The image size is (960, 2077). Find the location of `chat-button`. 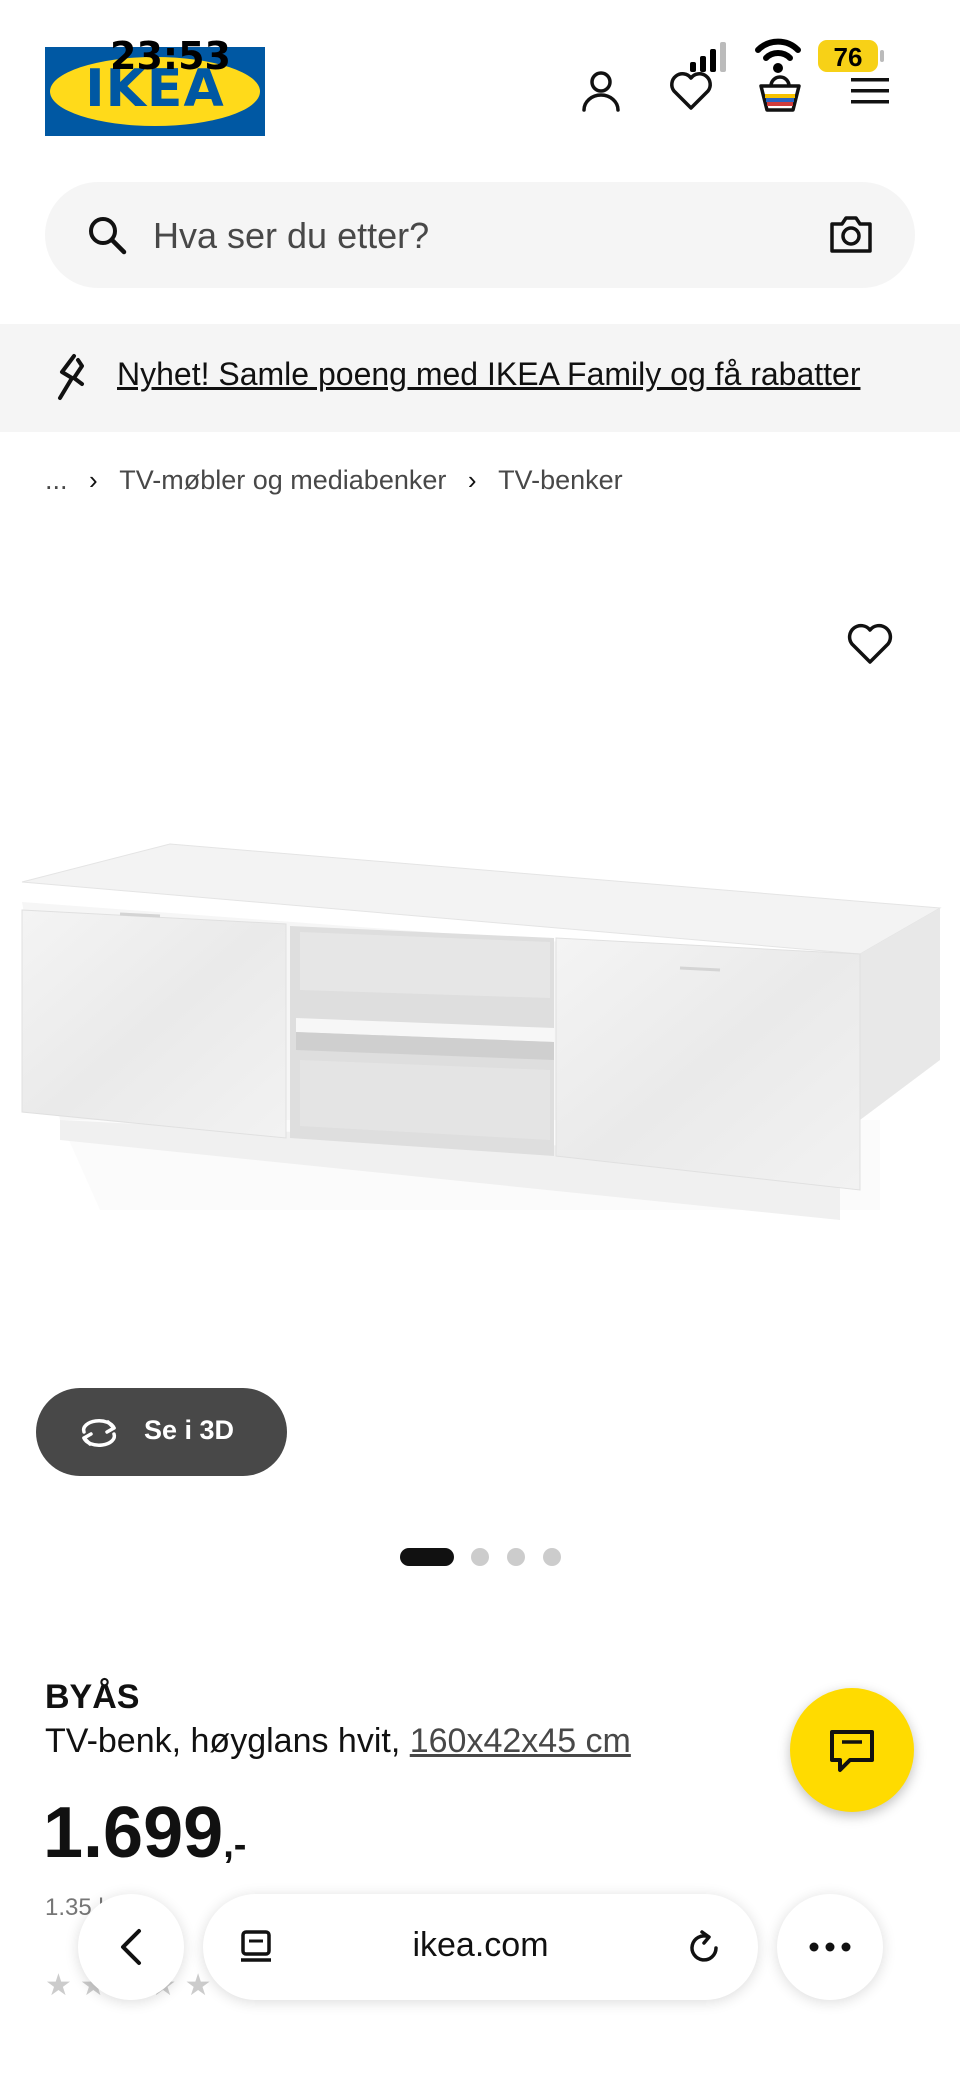

chat-button is located at coordinates (852, 1750).